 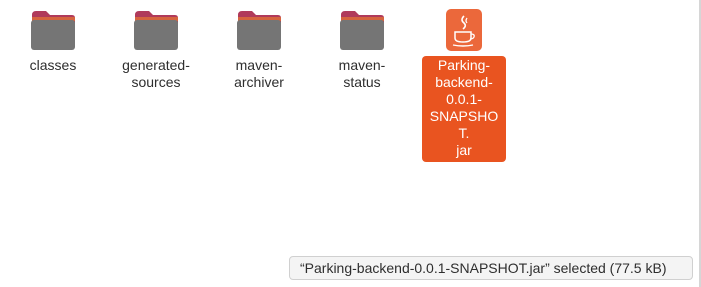 I want to click on item-label: maven- status, so click(x=362, y=73).